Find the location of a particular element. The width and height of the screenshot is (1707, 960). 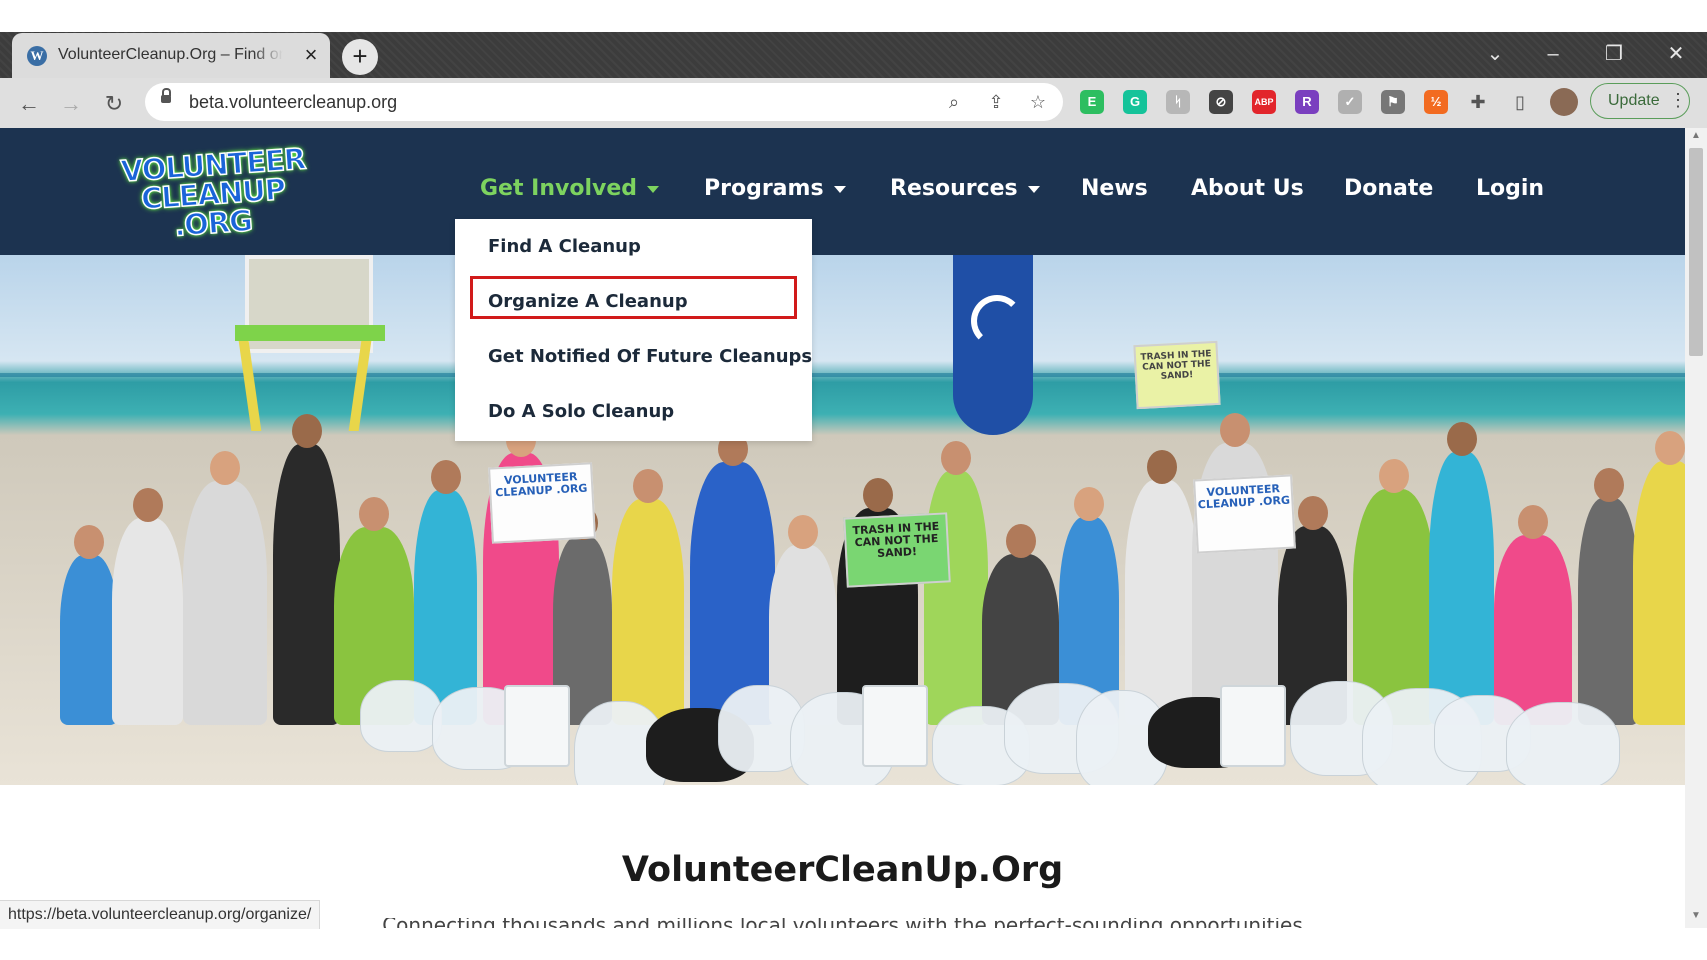

nav-news: News is located at coordinates (1114, 188).